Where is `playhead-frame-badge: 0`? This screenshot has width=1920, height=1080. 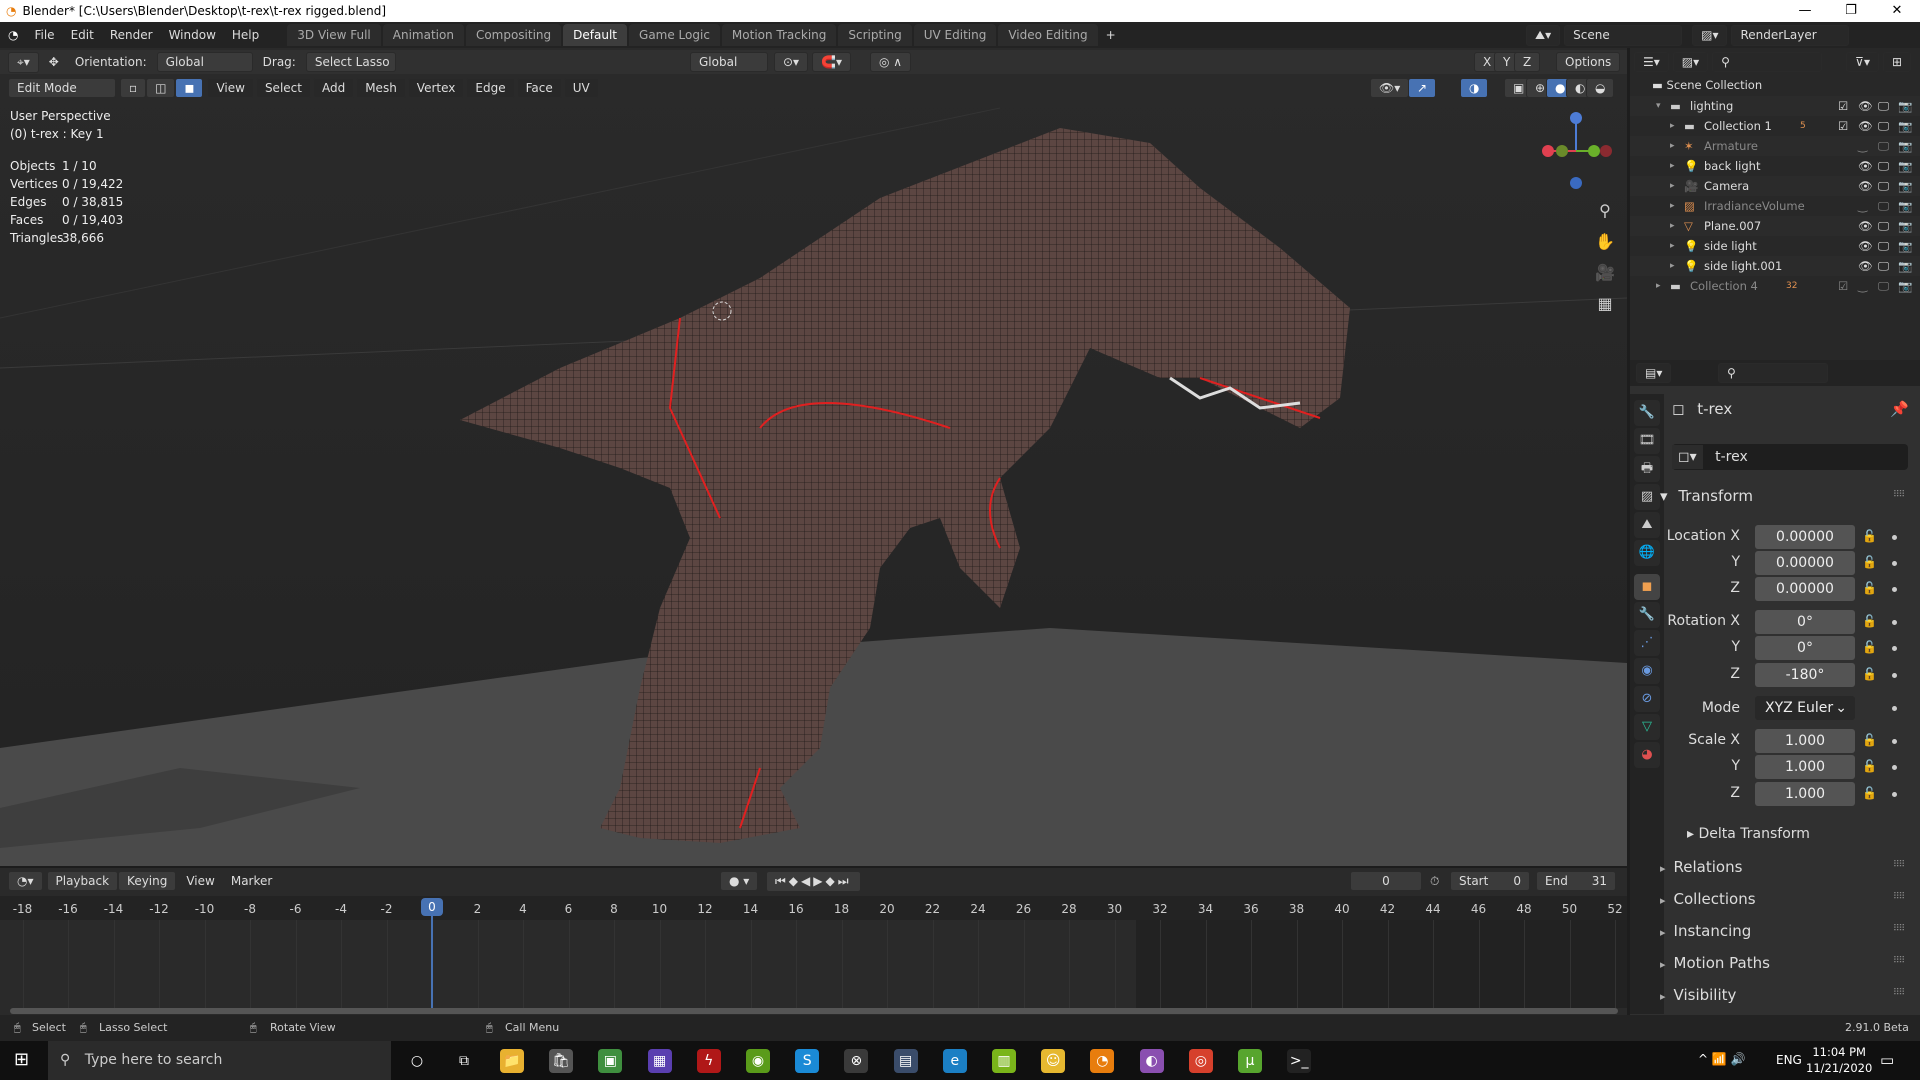
playhead-frame-badge: 0 is located at coordinates (432, 907).